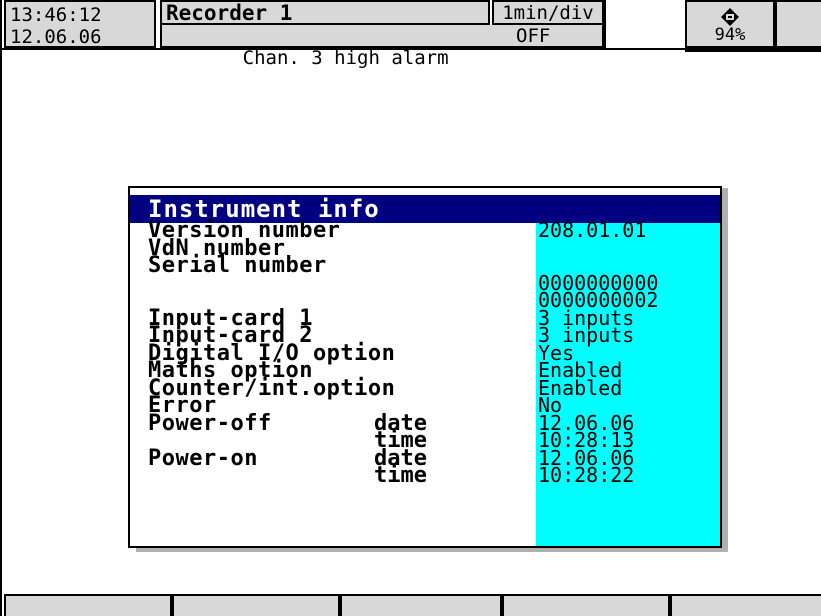  What do you see at coordinates (612, 25) in the screenshot?
I see `header-separator` at bounding box center [612, 25].